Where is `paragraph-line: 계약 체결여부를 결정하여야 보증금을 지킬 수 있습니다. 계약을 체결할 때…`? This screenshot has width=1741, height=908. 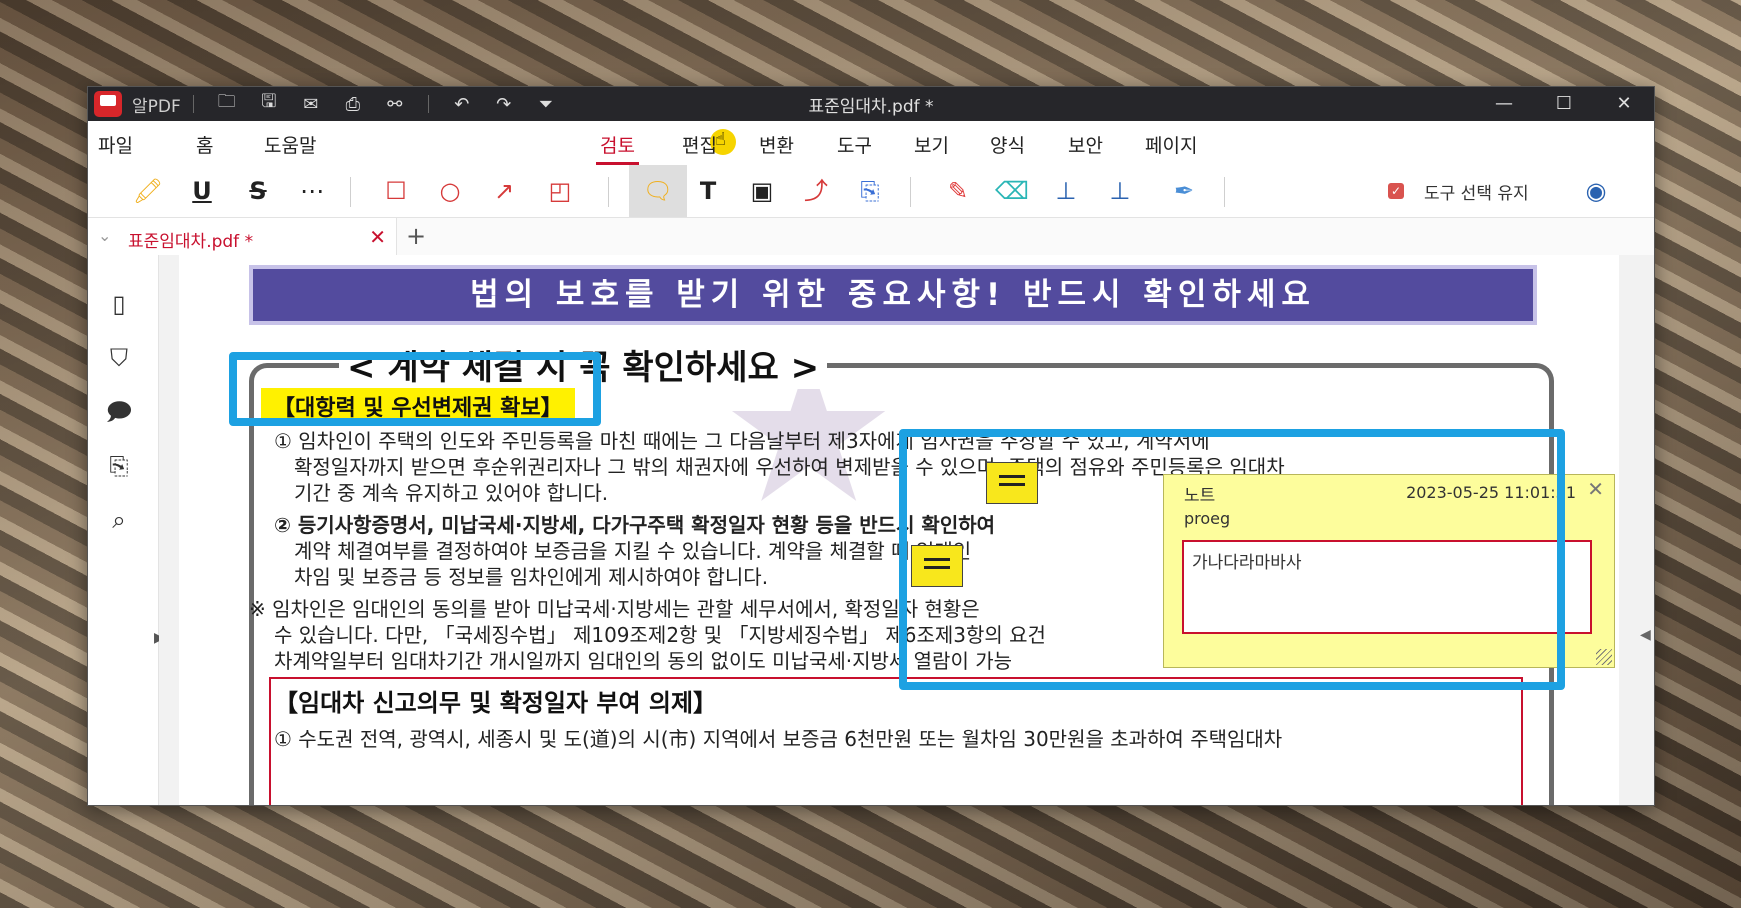
paragraph-line: 계약 체결여부를 결정하여야 보증금을 지킬 수 있습니다. 계약을 체결할 때… is located at coordinates (633, 551).